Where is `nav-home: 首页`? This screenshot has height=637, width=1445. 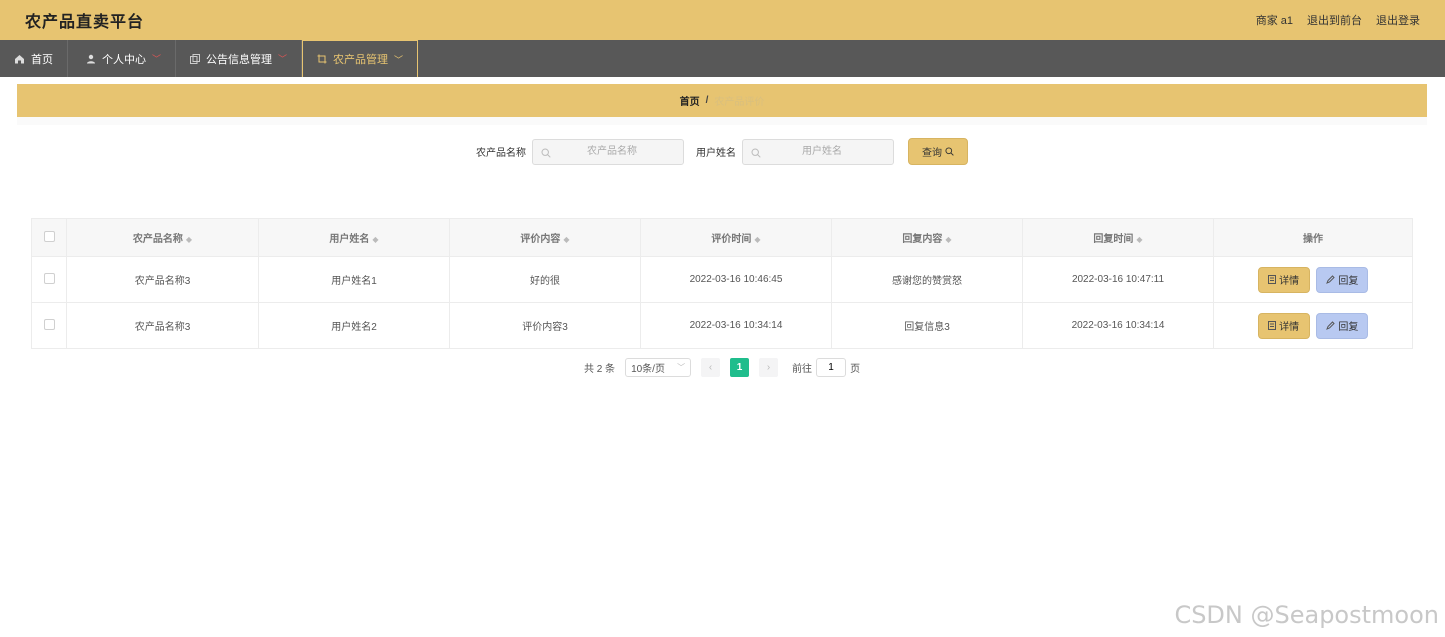
nav-home: 首页 is located at coordinates (34, 58).